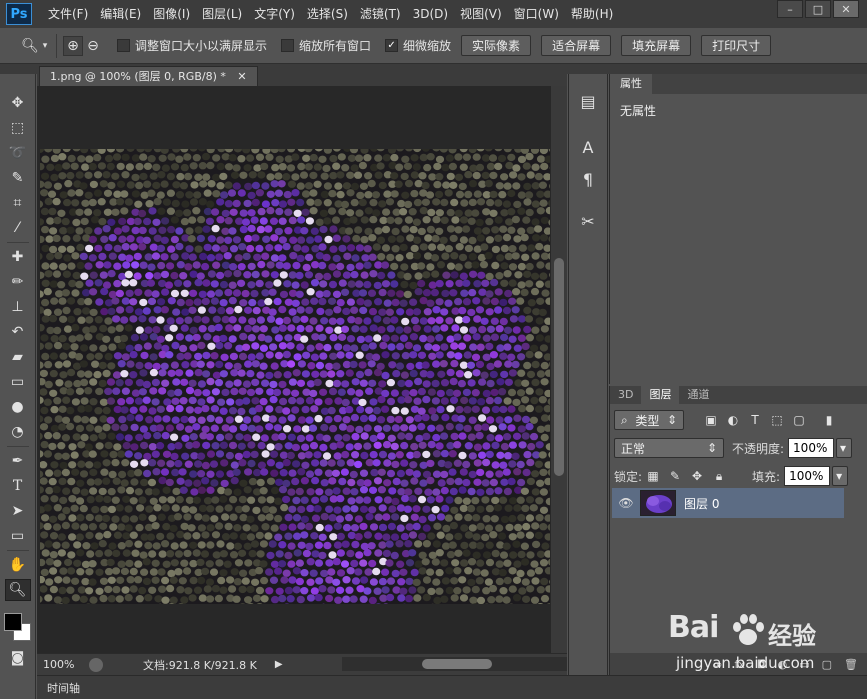  What do you see at coordinates (120, 14) in the screenshot?
I see `menu-edit: 编辑(E)` at bounding box center [120, 14].